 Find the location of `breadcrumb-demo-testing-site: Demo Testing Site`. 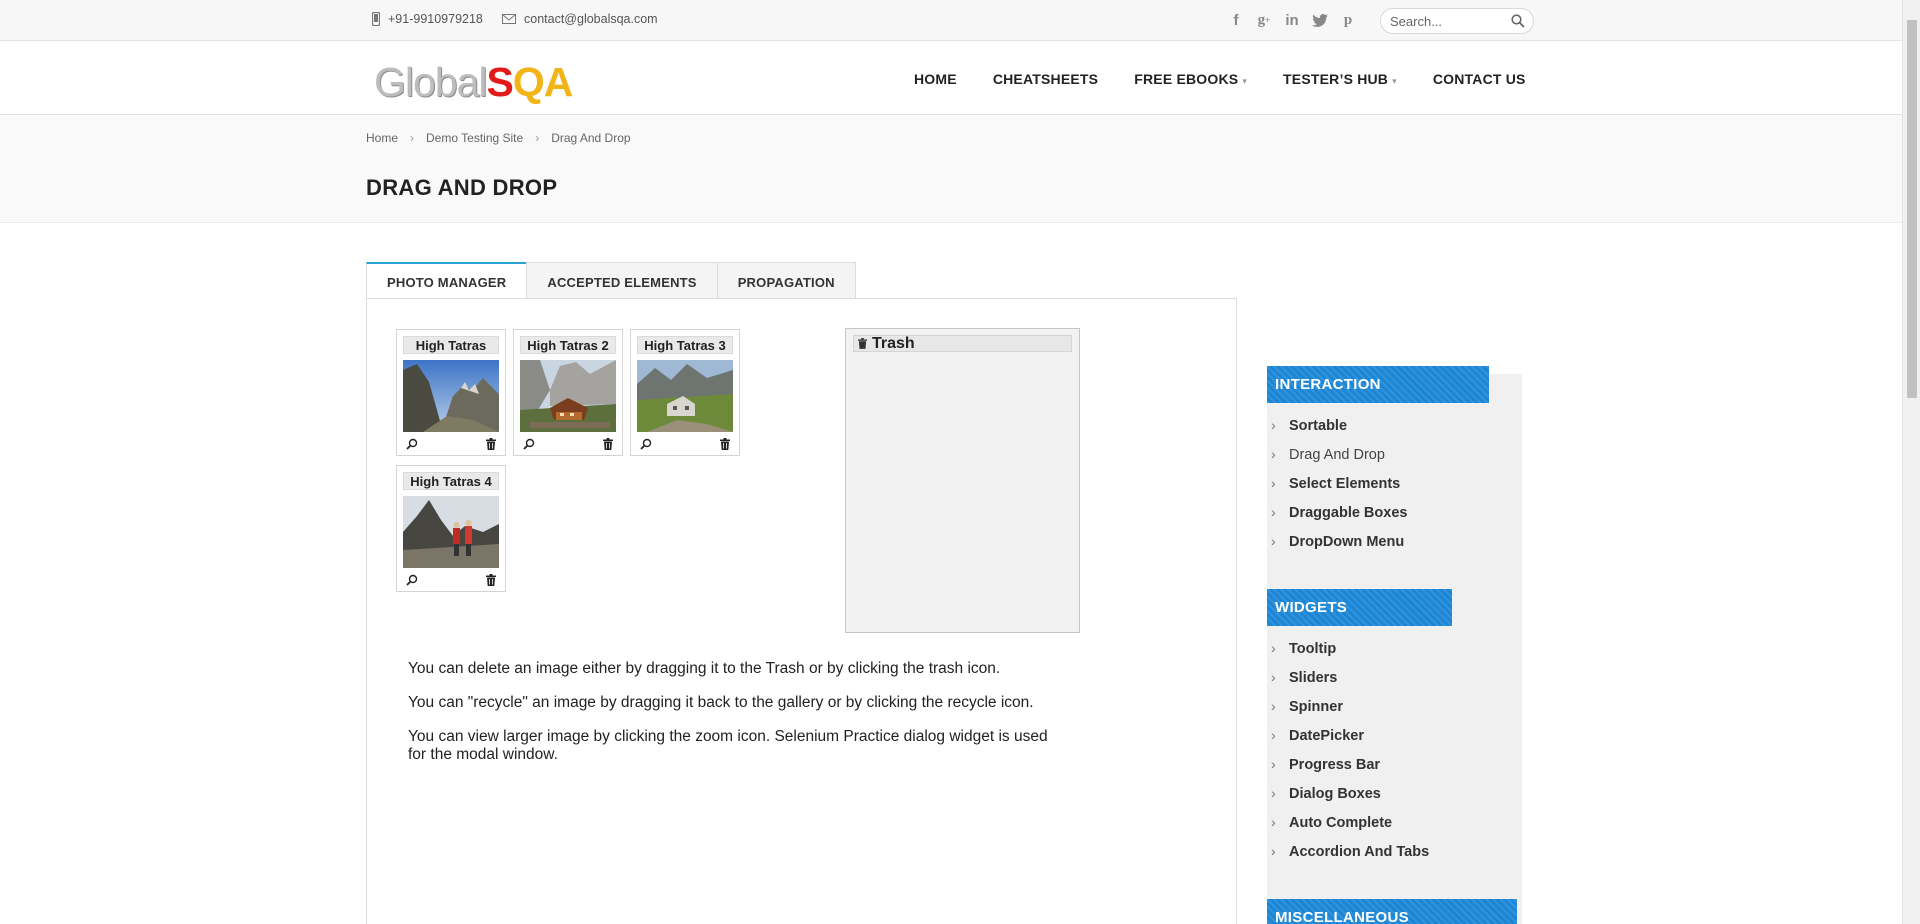

breadcrumb-demo-testing-site: Demo Testing Site is located at coordinates (474, 138).